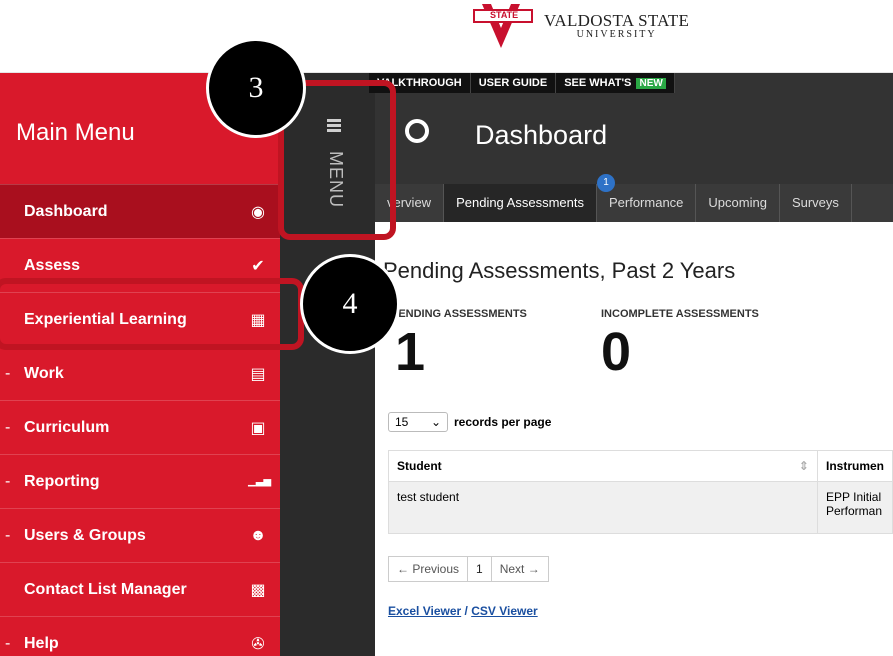 The height and width of the screenshot is (656, 893). I want to click on sort-icon: ⇕, so click(804, 466).